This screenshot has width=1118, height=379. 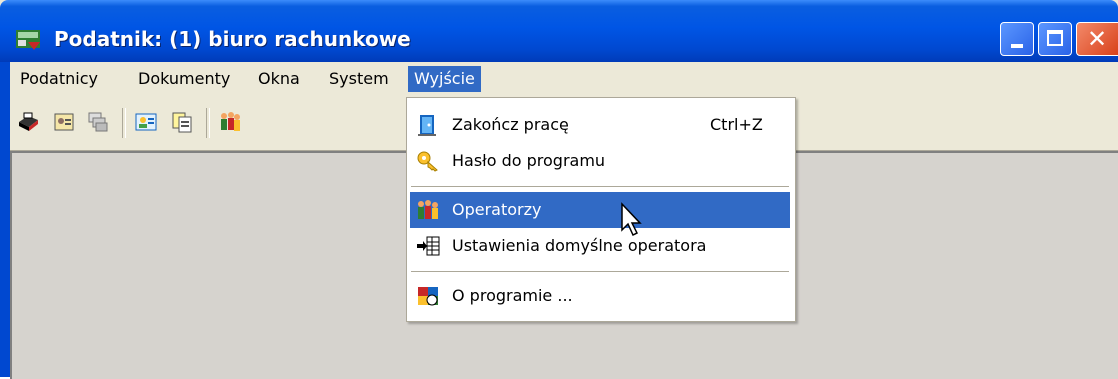 What do you see at coordinates (28, 122) in the screenshot?
I see `printer-icon` at bounding box center [28, 122].